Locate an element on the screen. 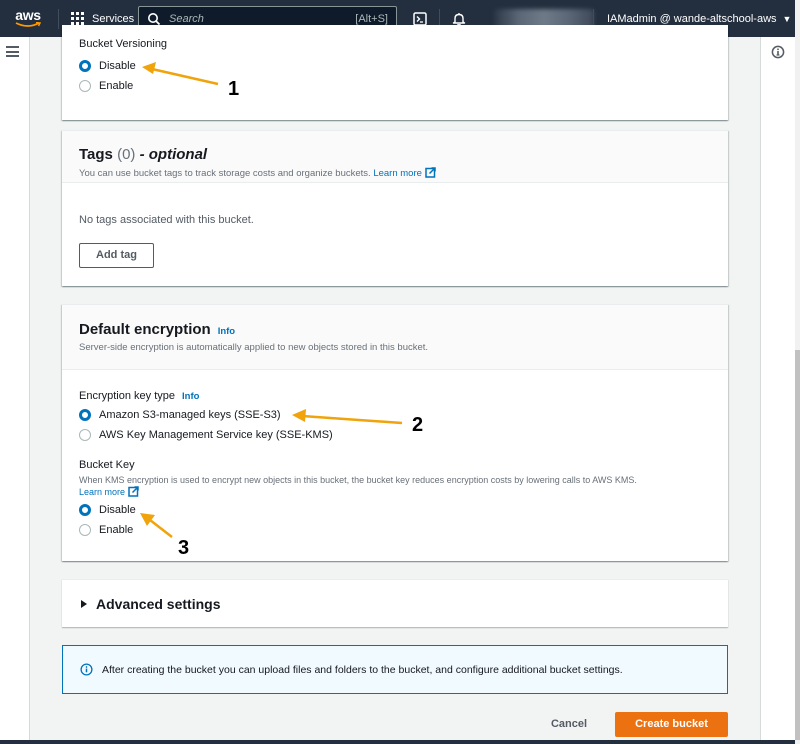 The width and height of the screenshot is (800, 744). tags-title: Tags (0) - optional is located at coordinates (143, 154).